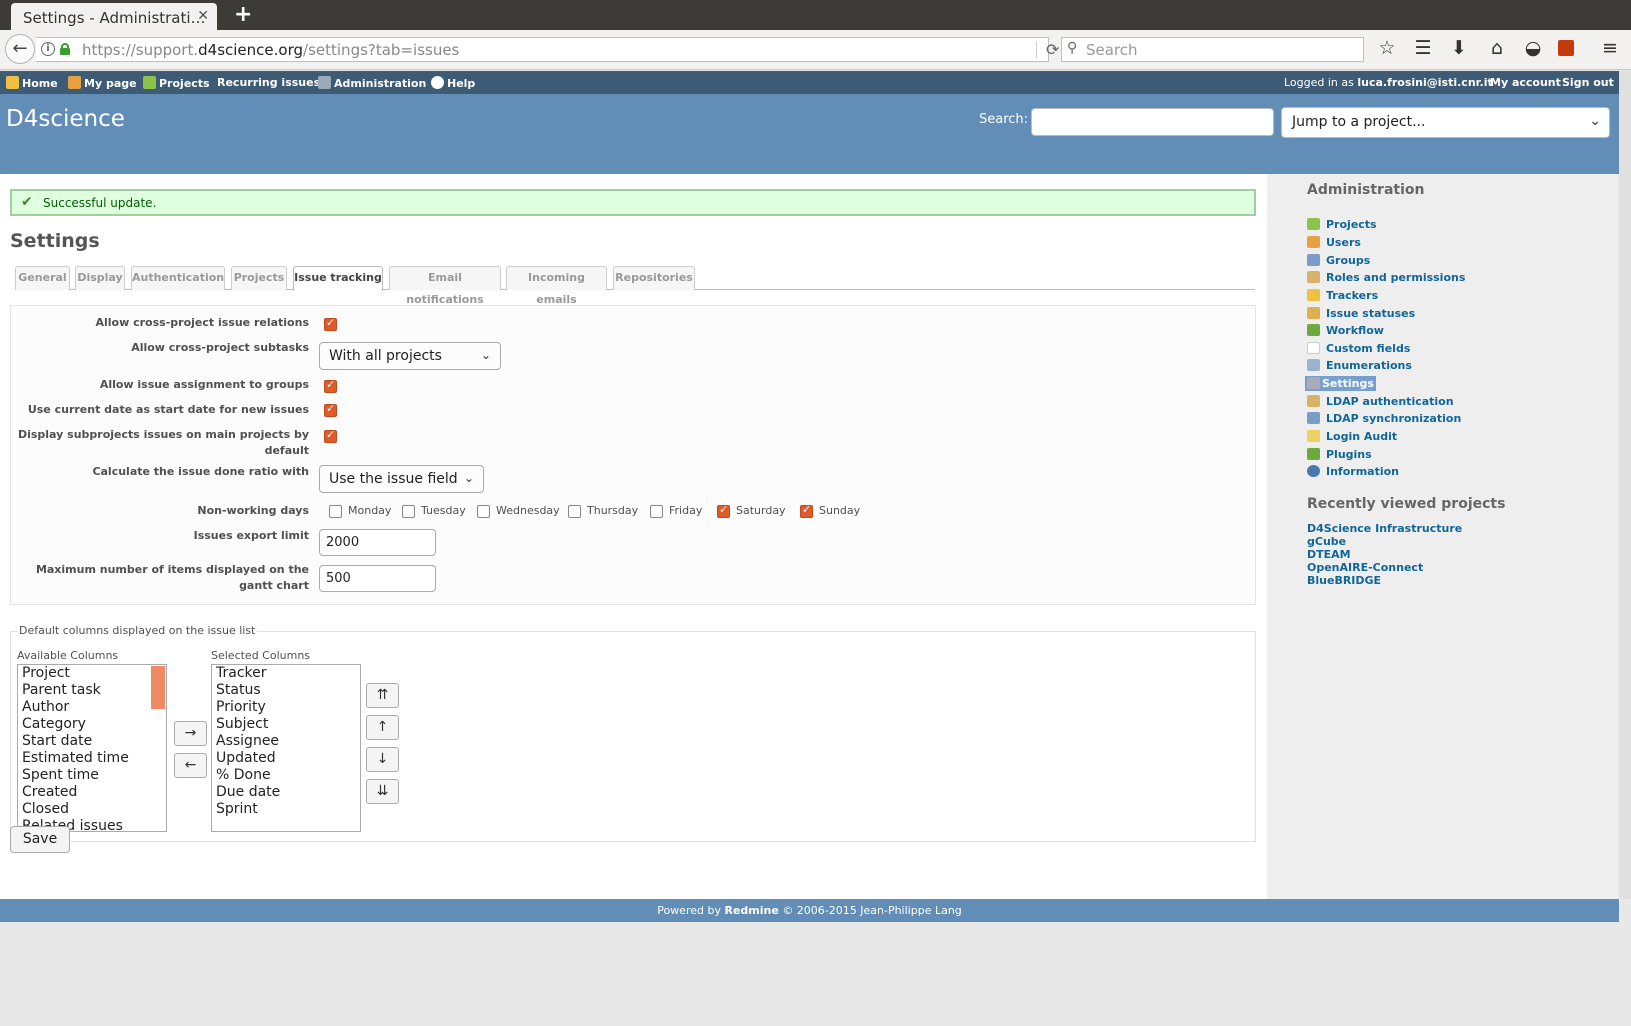  I want to click on pocket-icon: ◒, so click(1533, 48).